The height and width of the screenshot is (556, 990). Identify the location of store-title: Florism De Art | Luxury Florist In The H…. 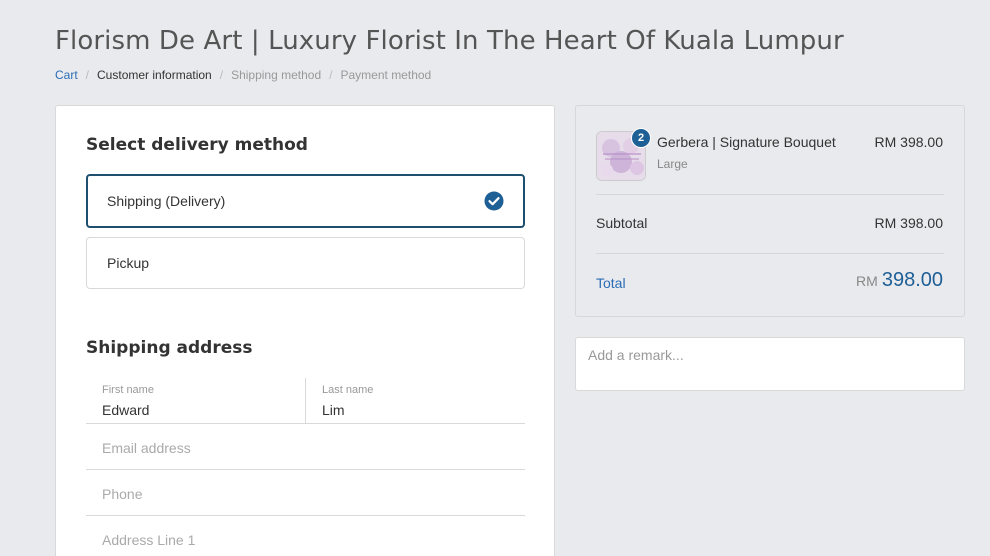
(449, 41).